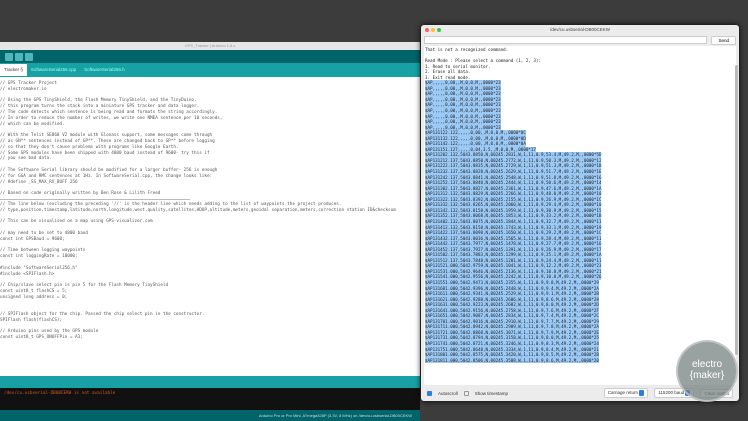  What do you see at coordinates (41, 338) in the screenshot?
I see `code-line: const uint8_t GPS_ONOFFPin = A3;` at bounding box center [41, 338].